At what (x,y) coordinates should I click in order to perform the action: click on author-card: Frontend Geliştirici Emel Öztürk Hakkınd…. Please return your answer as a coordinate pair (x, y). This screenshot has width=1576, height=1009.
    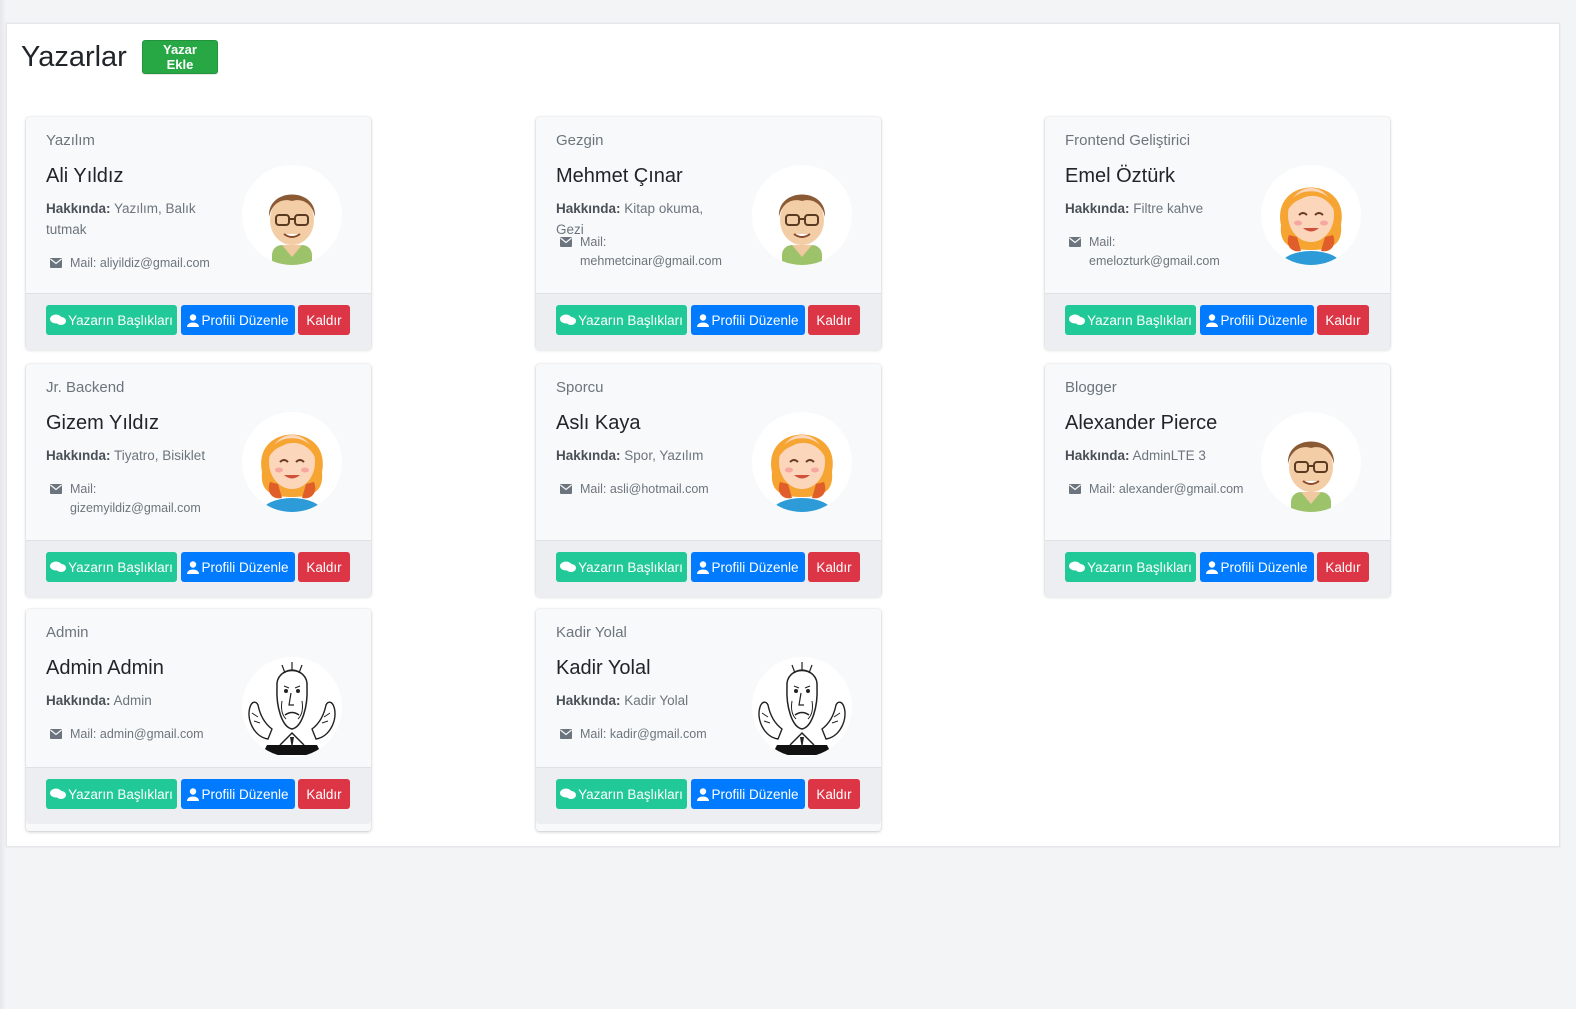
    Looking at the image, I should click on (1217, 233).